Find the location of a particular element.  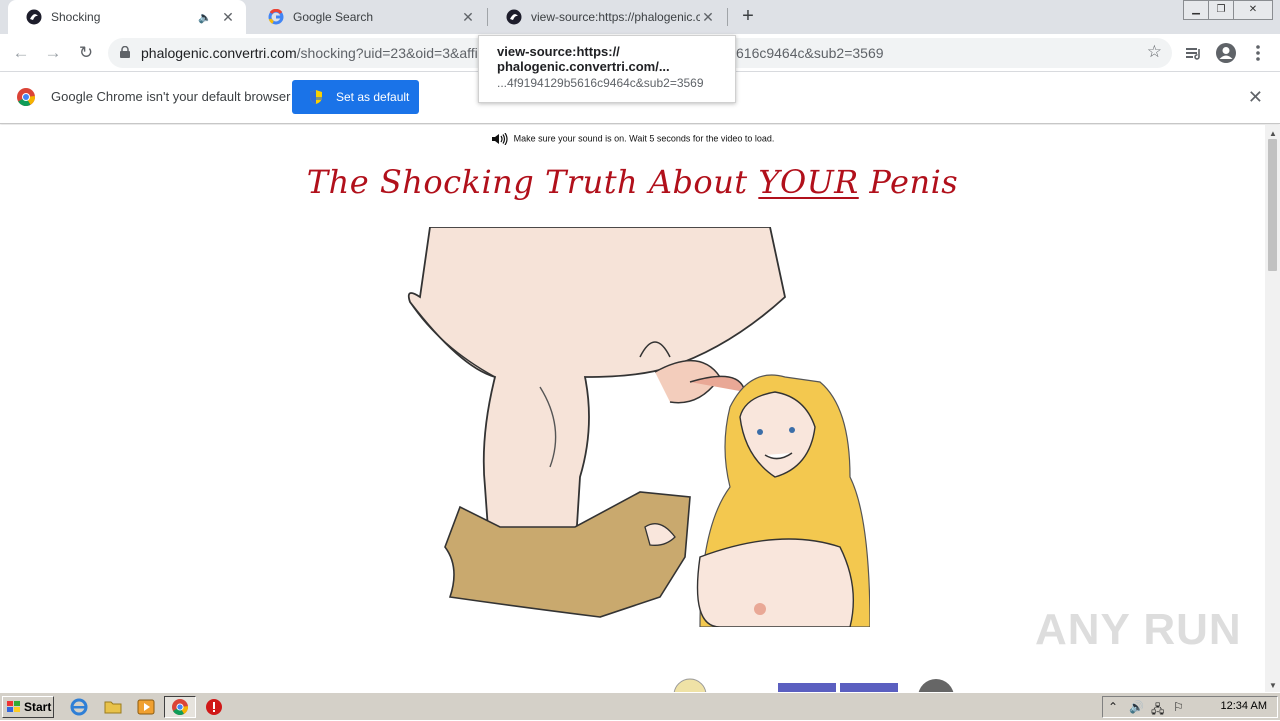

media-control-icon is located at coordinates (1194, 53).